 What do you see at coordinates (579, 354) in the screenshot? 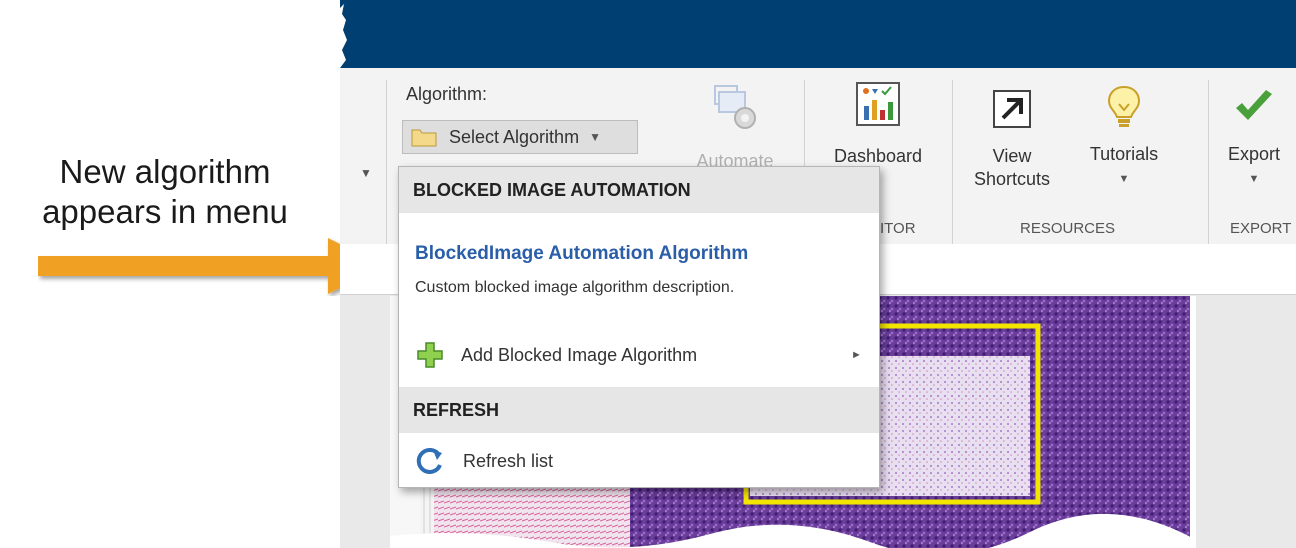
I see `add-algorithm-label: Add Blocked Image Algorithm` at bounding box center [579, 354].